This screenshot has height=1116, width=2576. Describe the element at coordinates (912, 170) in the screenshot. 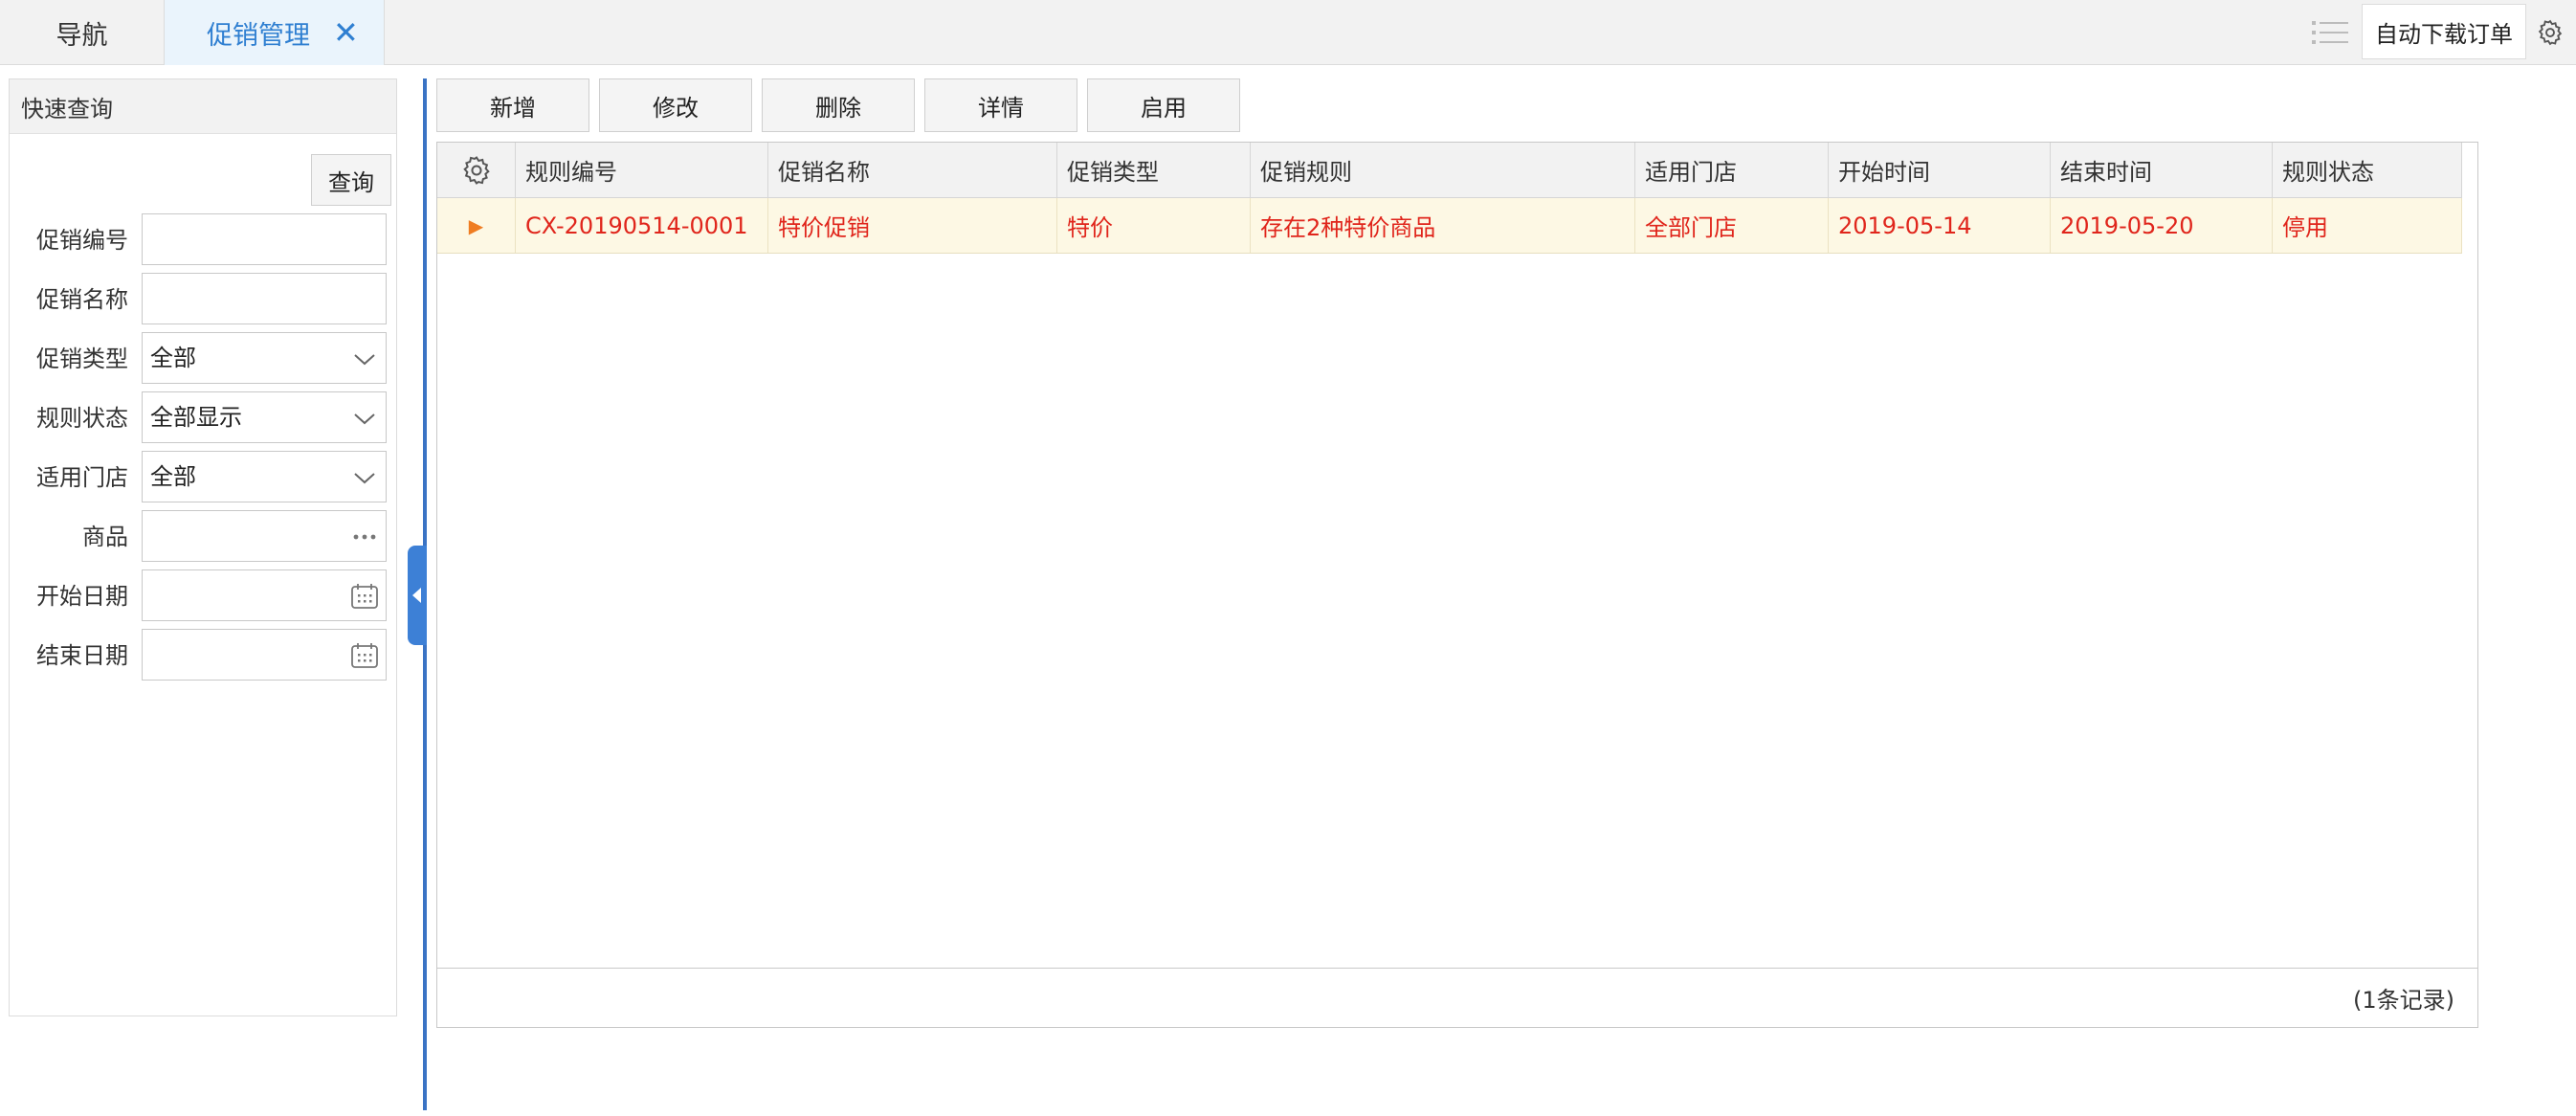

I see `column-header-promo-name: 促销名称` at that location.